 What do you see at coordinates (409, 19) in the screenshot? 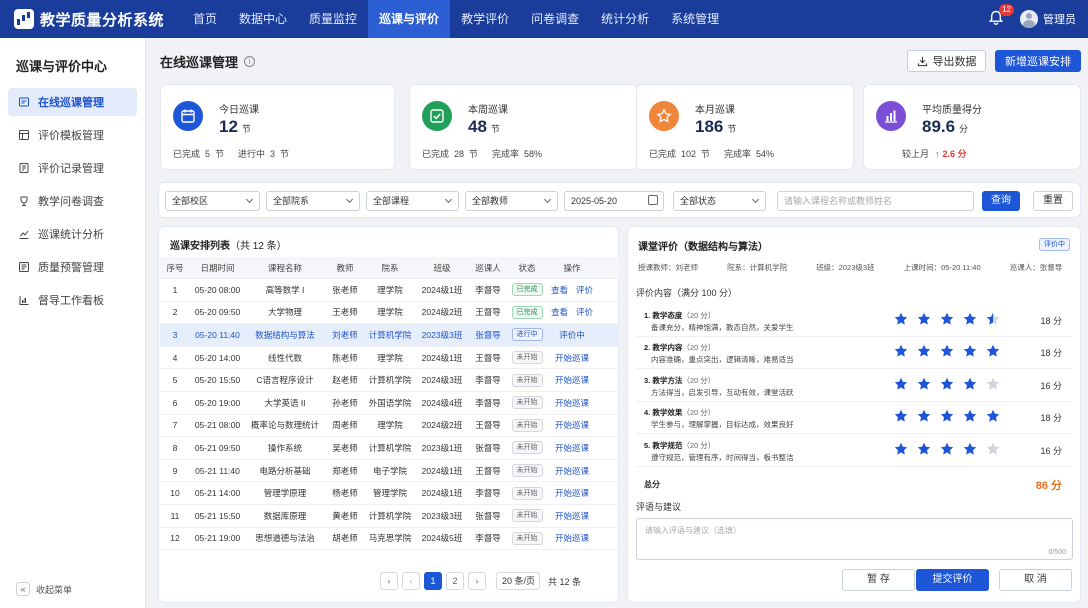
I see `nav-item-3: 巡课与评价` at bounding box center [409, 19].